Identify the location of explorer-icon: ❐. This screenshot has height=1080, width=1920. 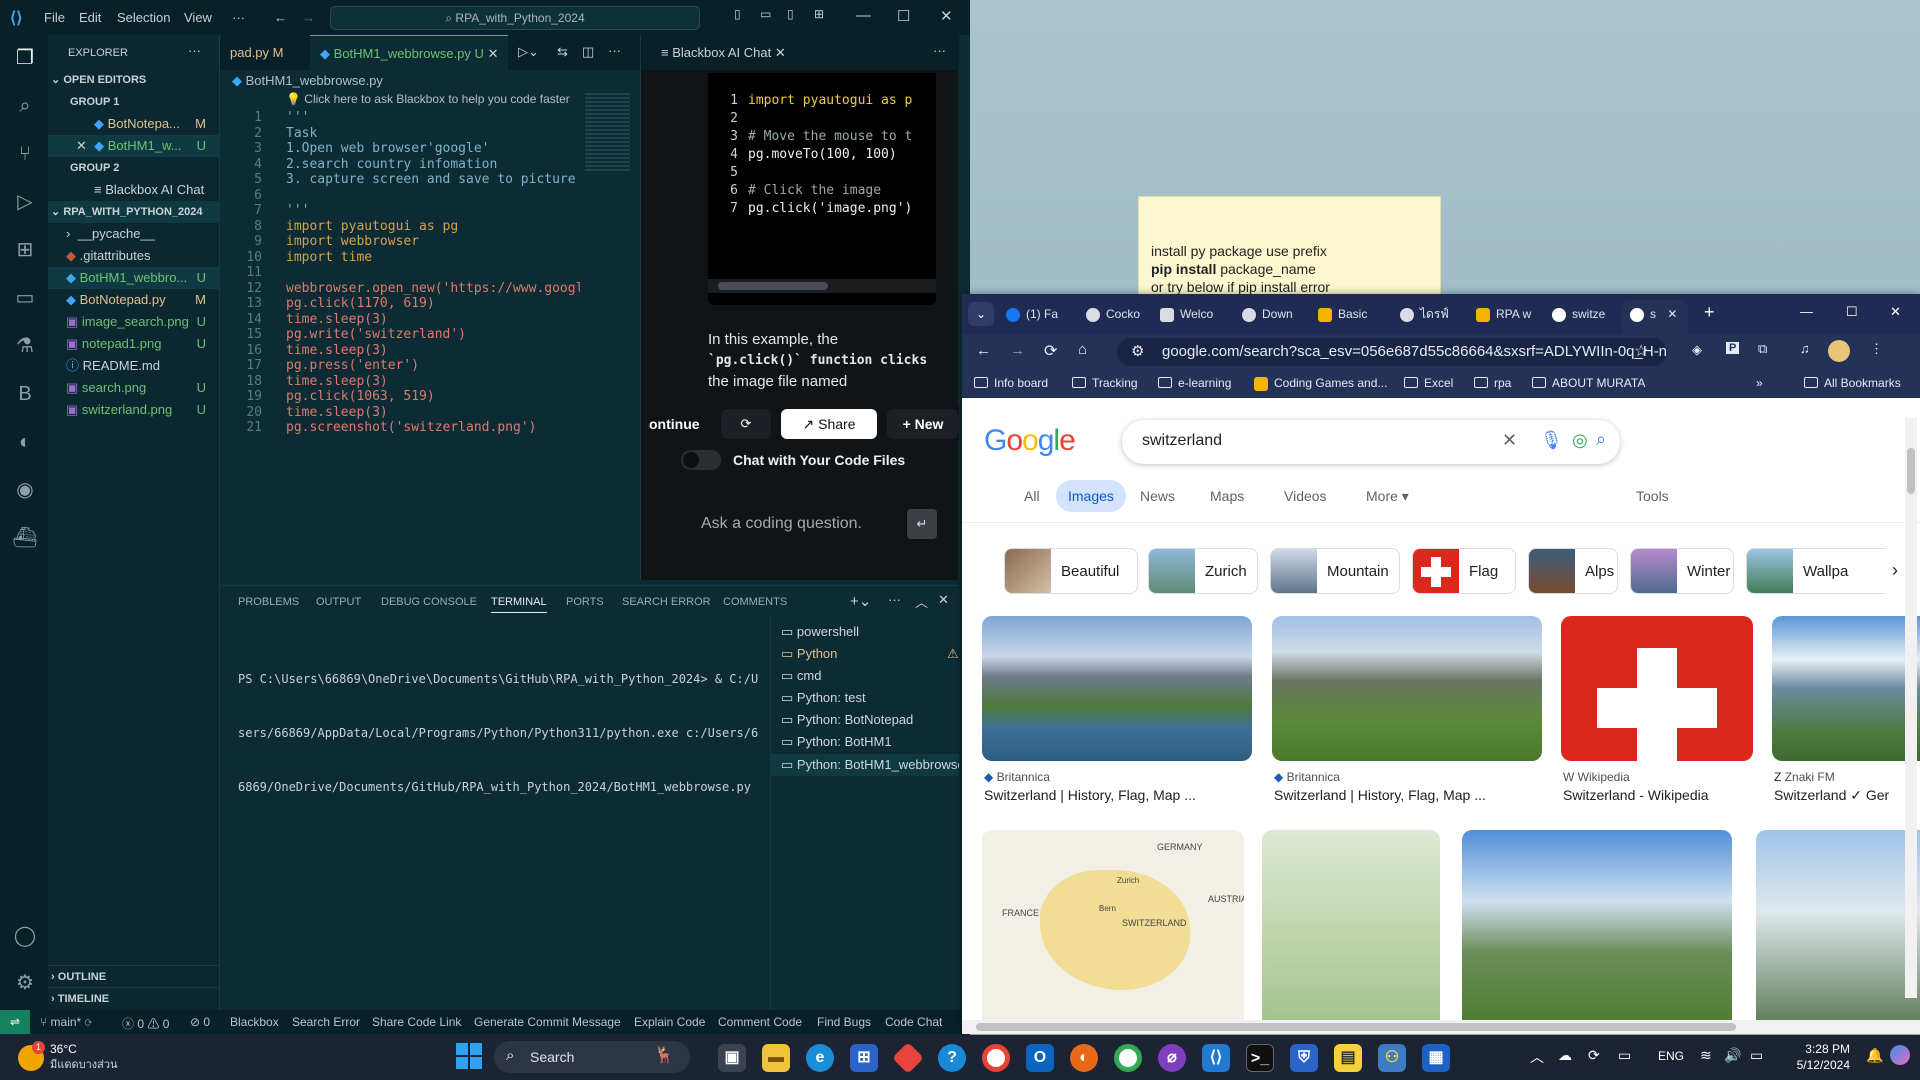
(25, 58).